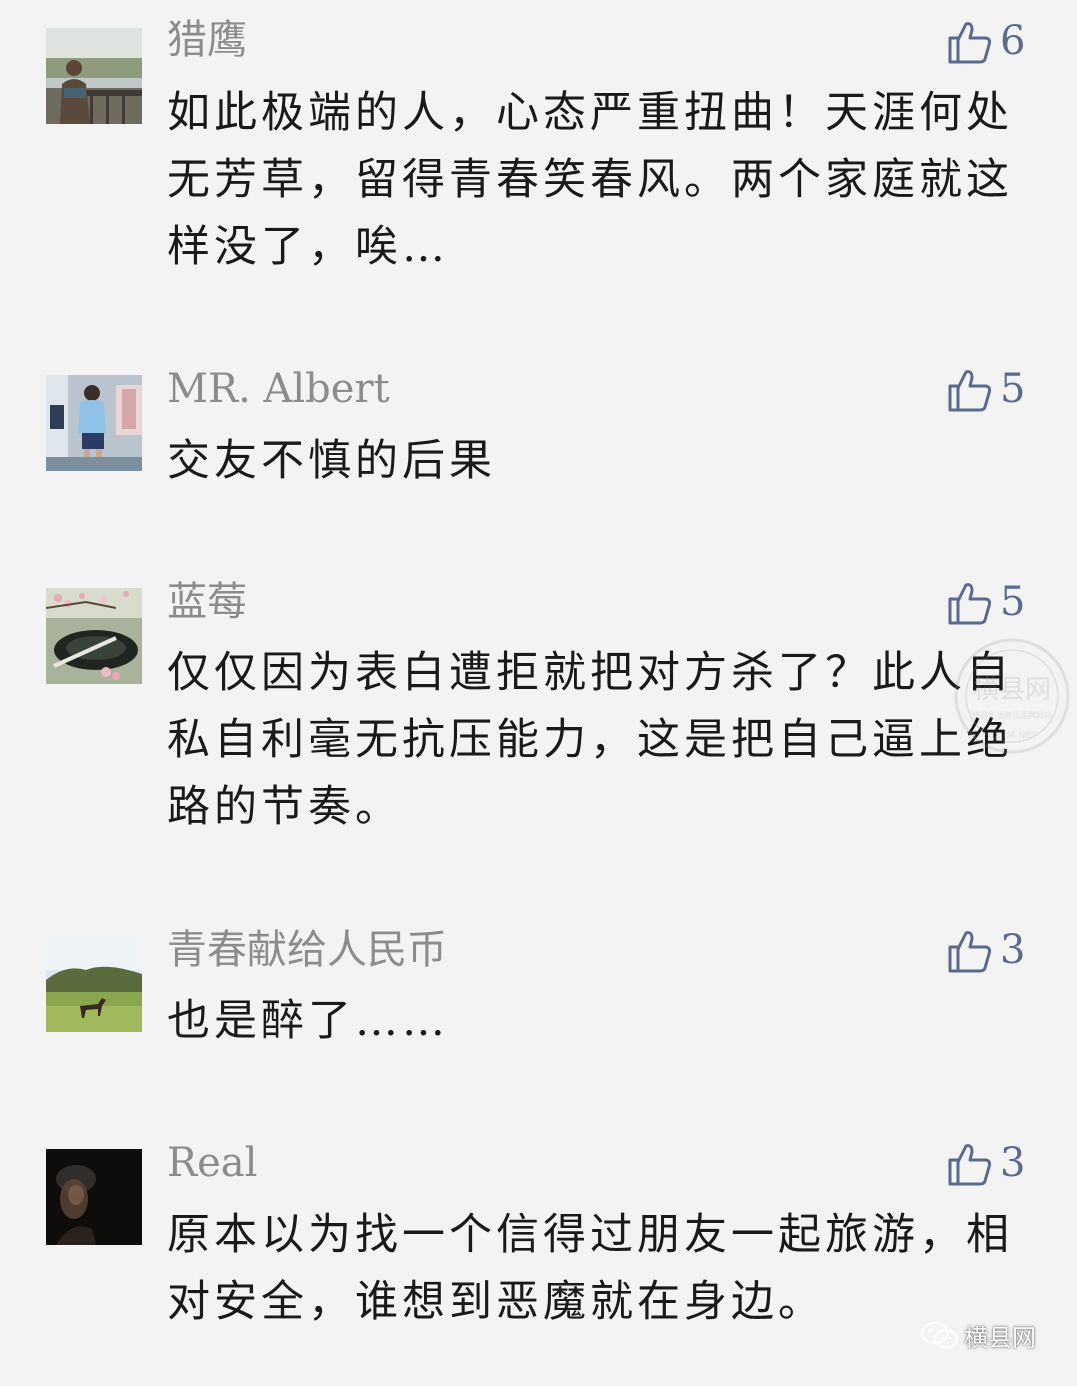 The width and height of the screenshot is (1077, 1386). Describe the element at coordinates (307, 950) in the screenshot. I see `commenter-name: 青春献给人民币` at that location.